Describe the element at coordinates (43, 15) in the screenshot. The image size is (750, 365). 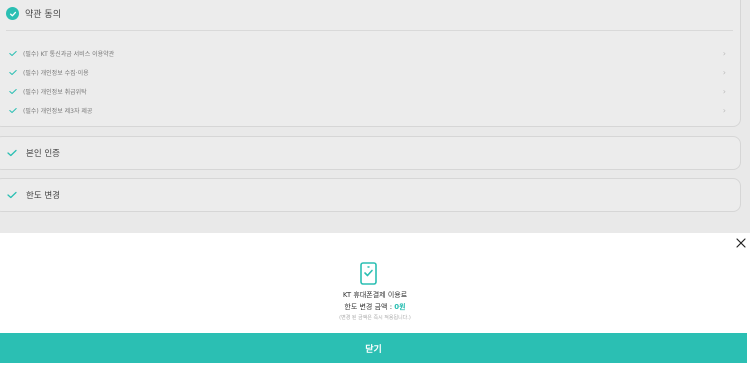
I see `terms-title: 약관 동의` at that location.